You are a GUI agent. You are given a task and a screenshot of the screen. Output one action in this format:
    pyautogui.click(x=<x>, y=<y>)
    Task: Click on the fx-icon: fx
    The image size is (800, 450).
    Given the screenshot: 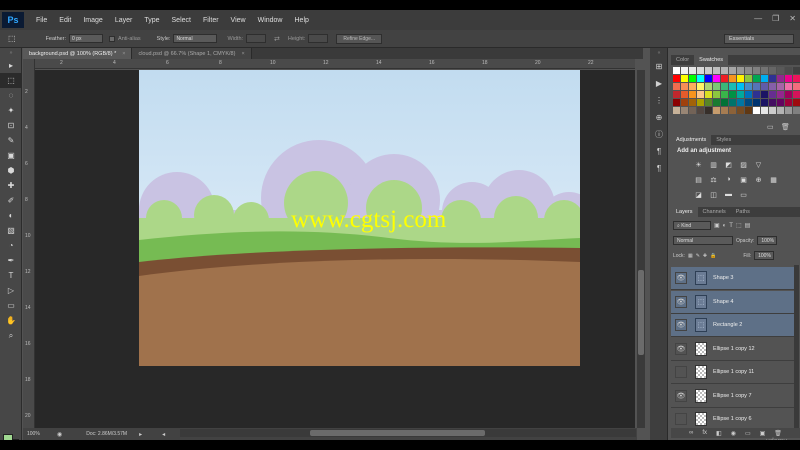 What is the action you would take?
    pyautogui.click(x=704, y=433)
    